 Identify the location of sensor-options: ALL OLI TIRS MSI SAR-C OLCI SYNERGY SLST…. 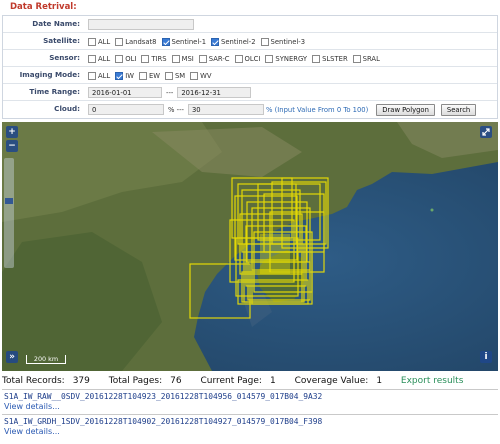
(235, 58).